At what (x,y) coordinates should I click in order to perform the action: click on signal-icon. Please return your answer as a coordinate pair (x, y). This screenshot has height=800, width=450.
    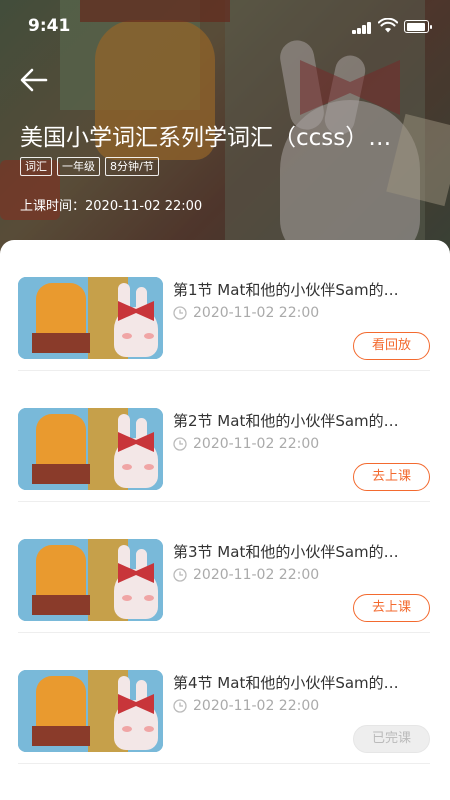
    Looking at the image, I should click on (363, 28).